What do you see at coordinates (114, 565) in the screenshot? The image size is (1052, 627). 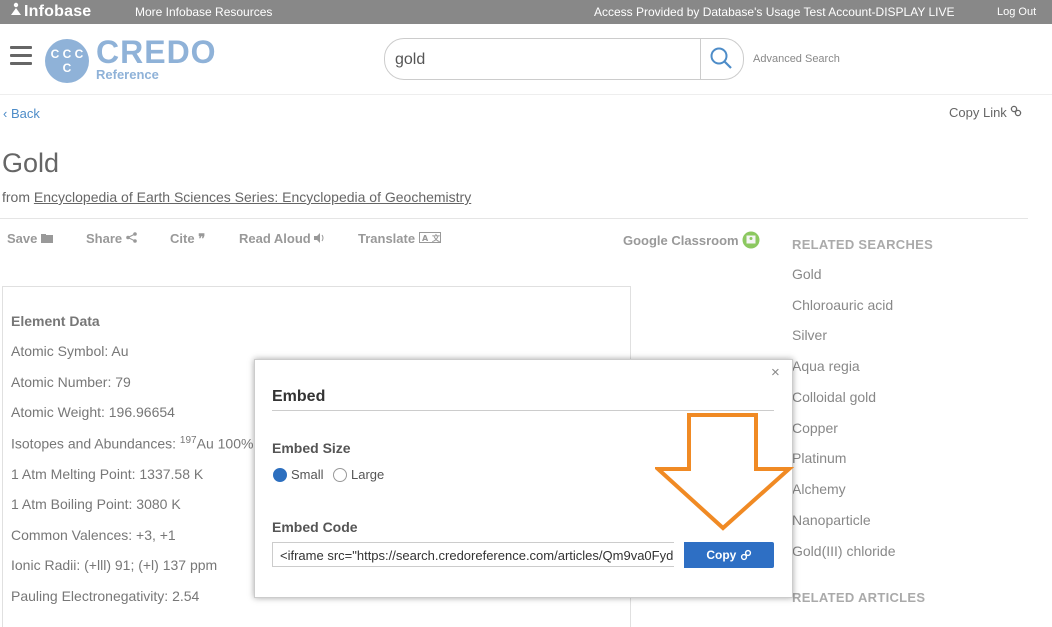 I see `ionic-radii: Ionic Radii: (+lll) 91; (+l) 137 ppm` at bounding box center [114, 565].